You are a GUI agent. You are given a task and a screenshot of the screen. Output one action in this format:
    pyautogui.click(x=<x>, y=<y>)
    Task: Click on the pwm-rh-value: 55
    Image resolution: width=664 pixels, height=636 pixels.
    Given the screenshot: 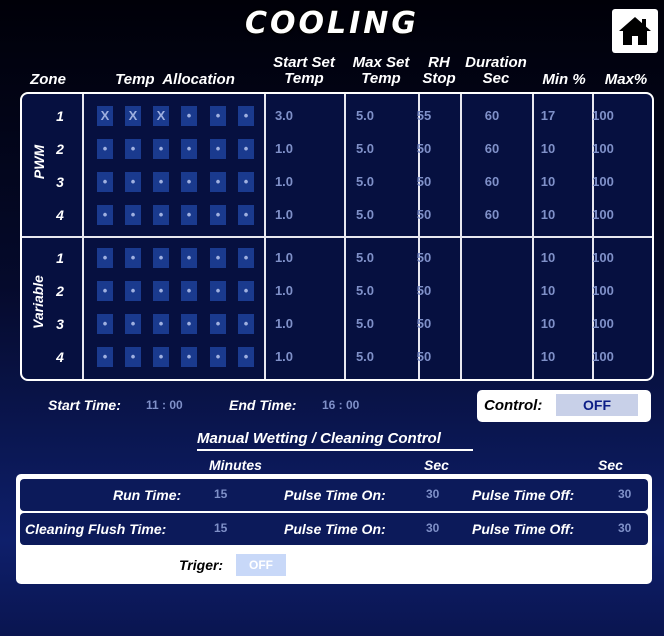 What is the action you would take?
    pyautogui.click(x=424, y=115)
    